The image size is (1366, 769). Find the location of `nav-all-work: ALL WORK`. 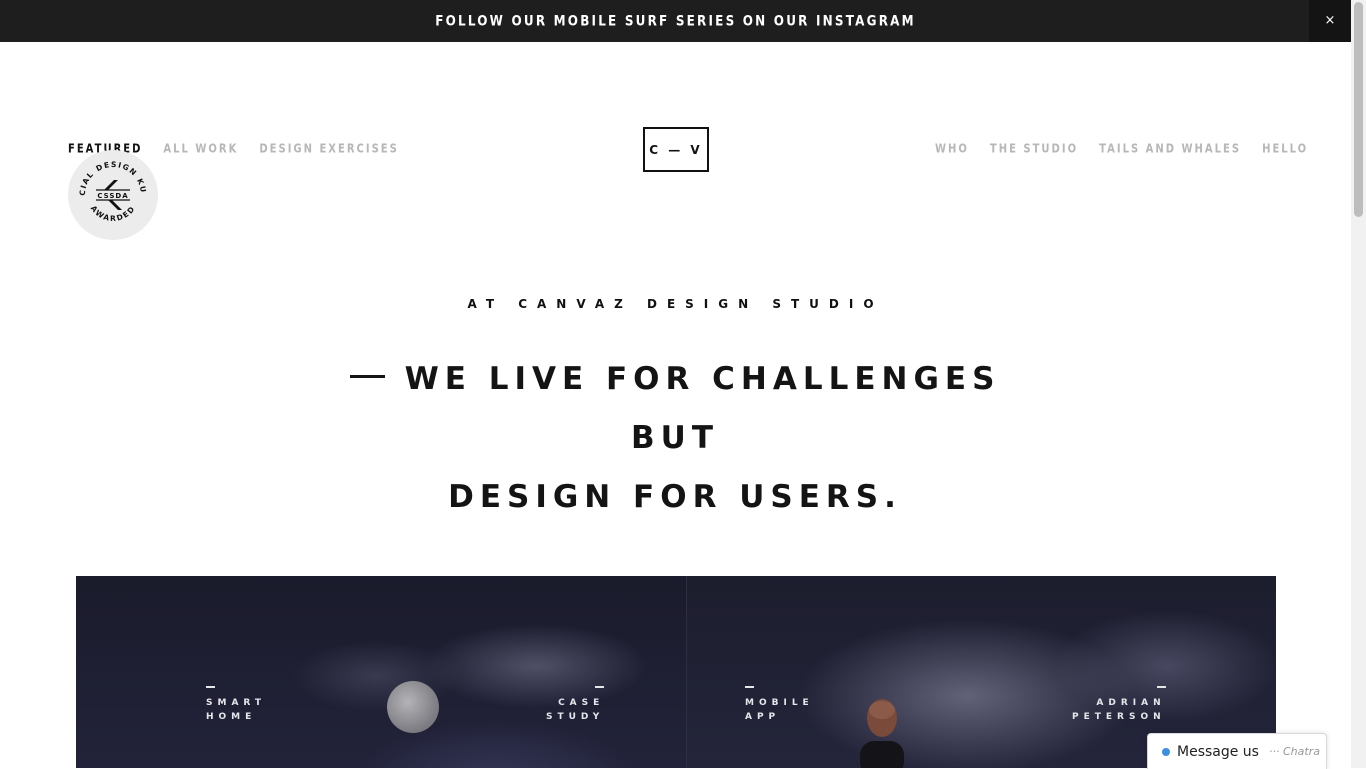

nav-all-work: ALL WORK is located at coordinates (200, 149).